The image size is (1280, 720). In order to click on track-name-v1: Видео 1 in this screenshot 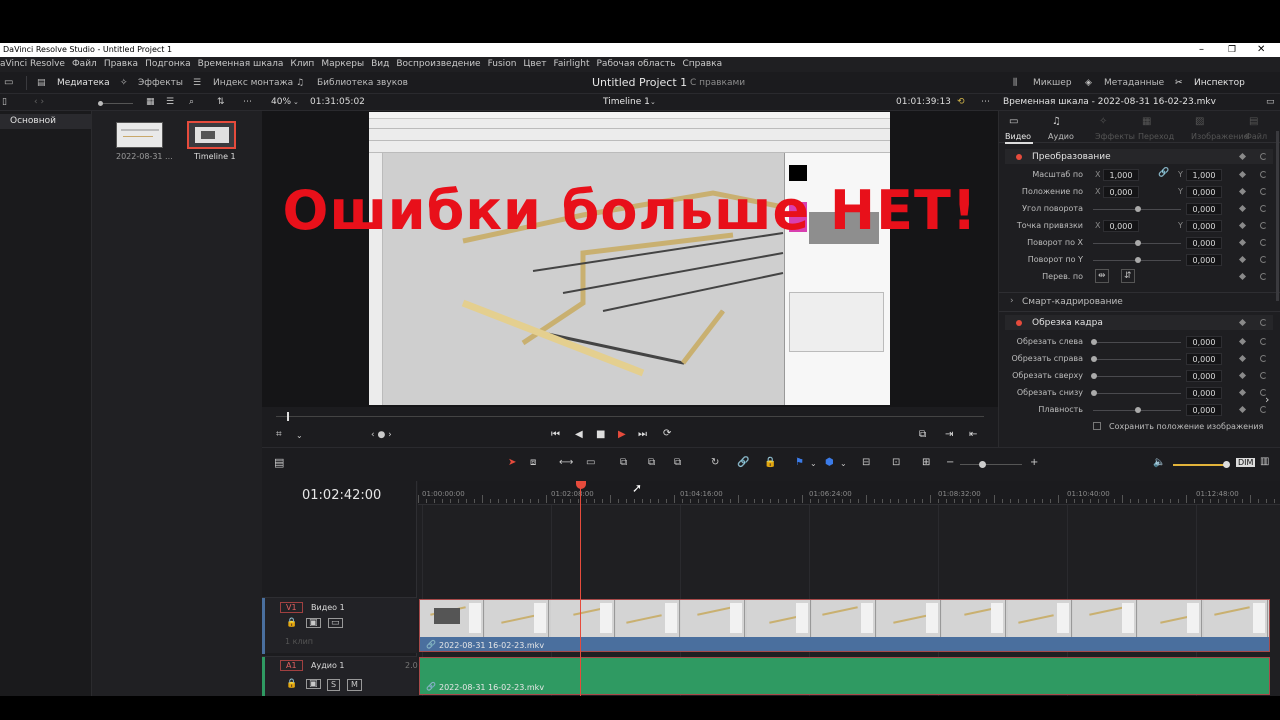, I will do `click(328, 607)`.